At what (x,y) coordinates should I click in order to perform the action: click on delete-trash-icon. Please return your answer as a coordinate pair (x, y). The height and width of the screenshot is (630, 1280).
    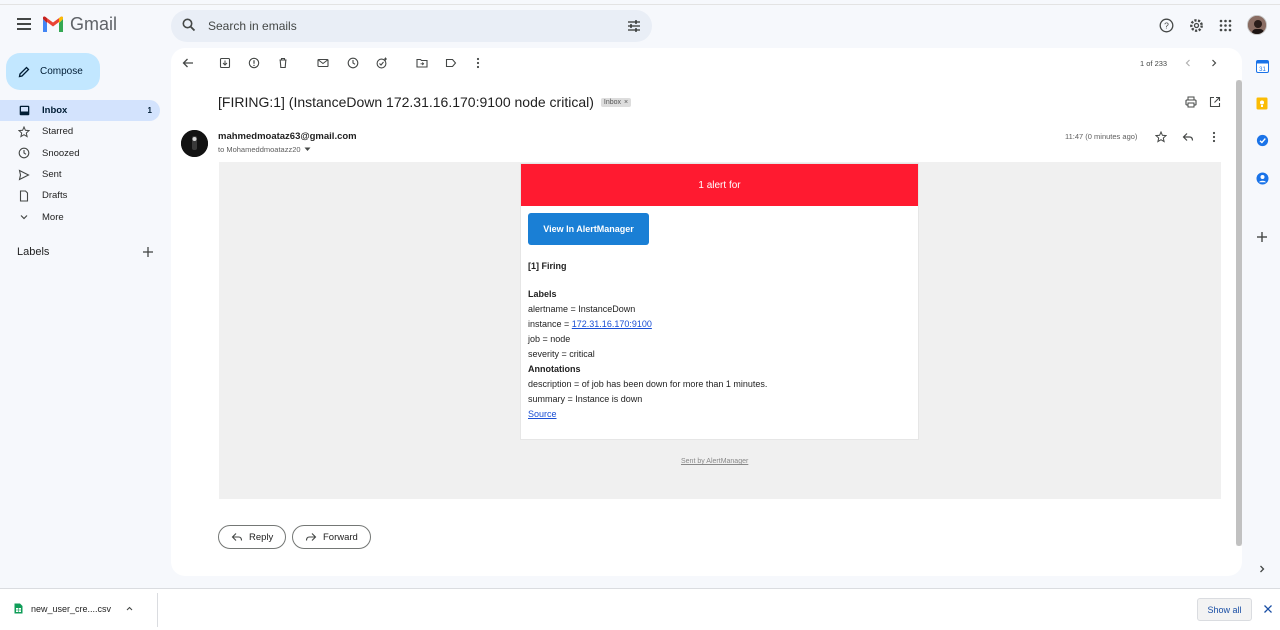
    Looking at the image, I should click on (283, 63).